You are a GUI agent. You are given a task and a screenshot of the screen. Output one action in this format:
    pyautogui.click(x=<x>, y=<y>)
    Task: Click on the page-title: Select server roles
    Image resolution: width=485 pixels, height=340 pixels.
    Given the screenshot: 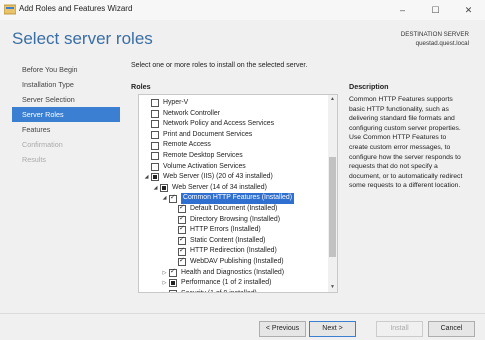 What is the action you would take?
    pyautogui.click(x=82, y=38)
    